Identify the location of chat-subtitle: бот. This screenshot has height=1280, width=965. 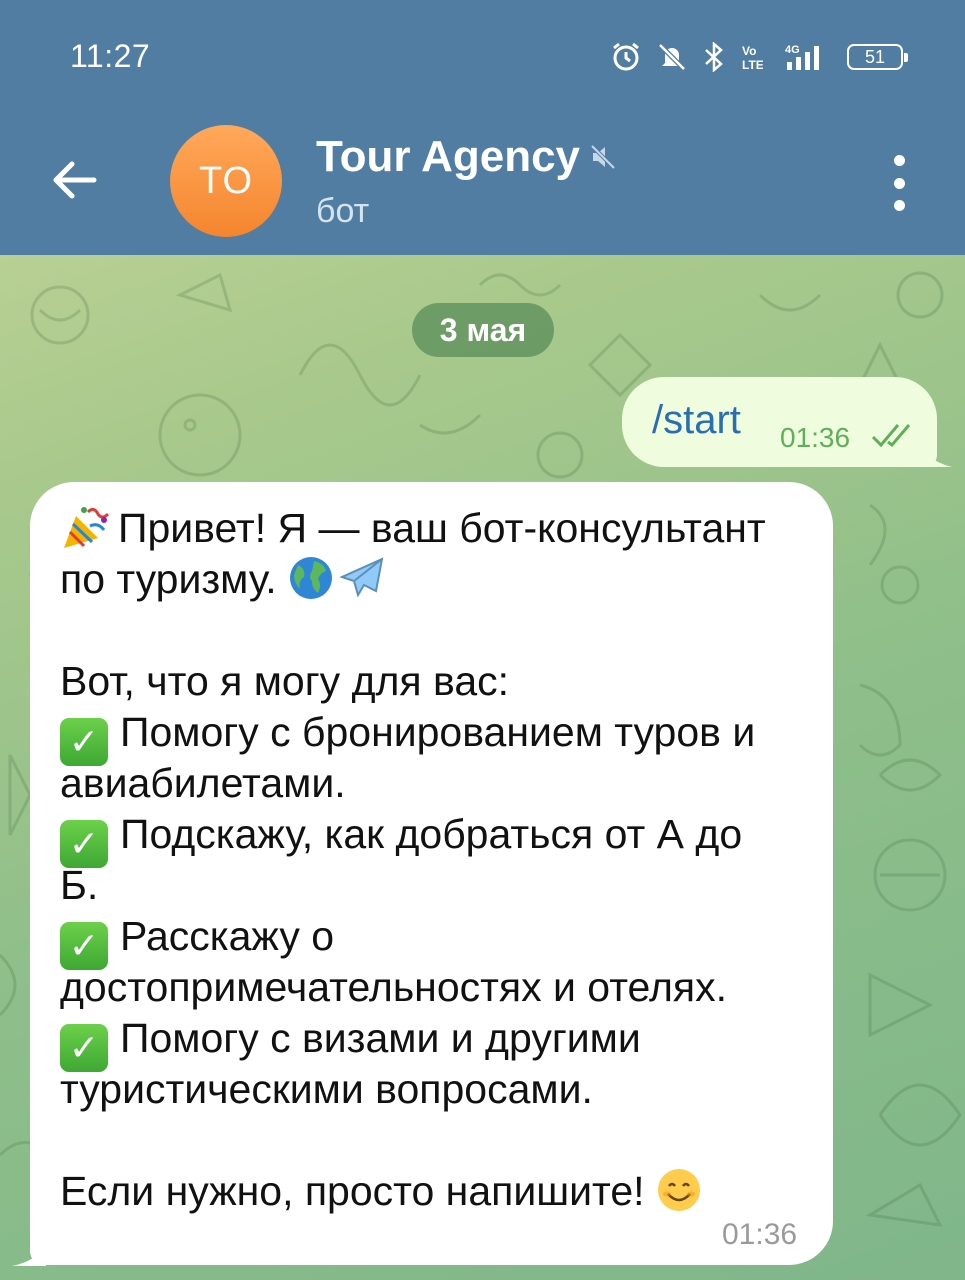
(343, 211).